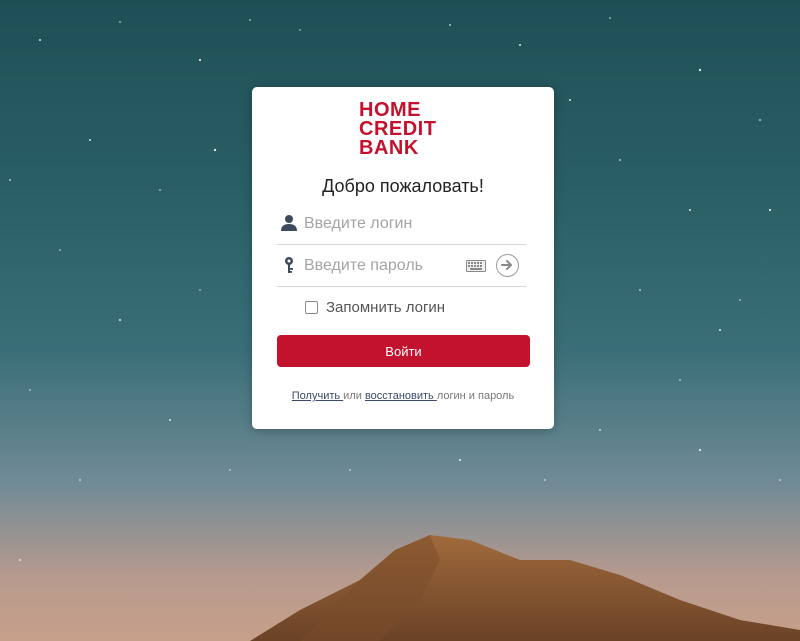 The image size is (800, 641). Describe the element at coordinates (384, 266) in the screenshot. I see `password-input` at that location.